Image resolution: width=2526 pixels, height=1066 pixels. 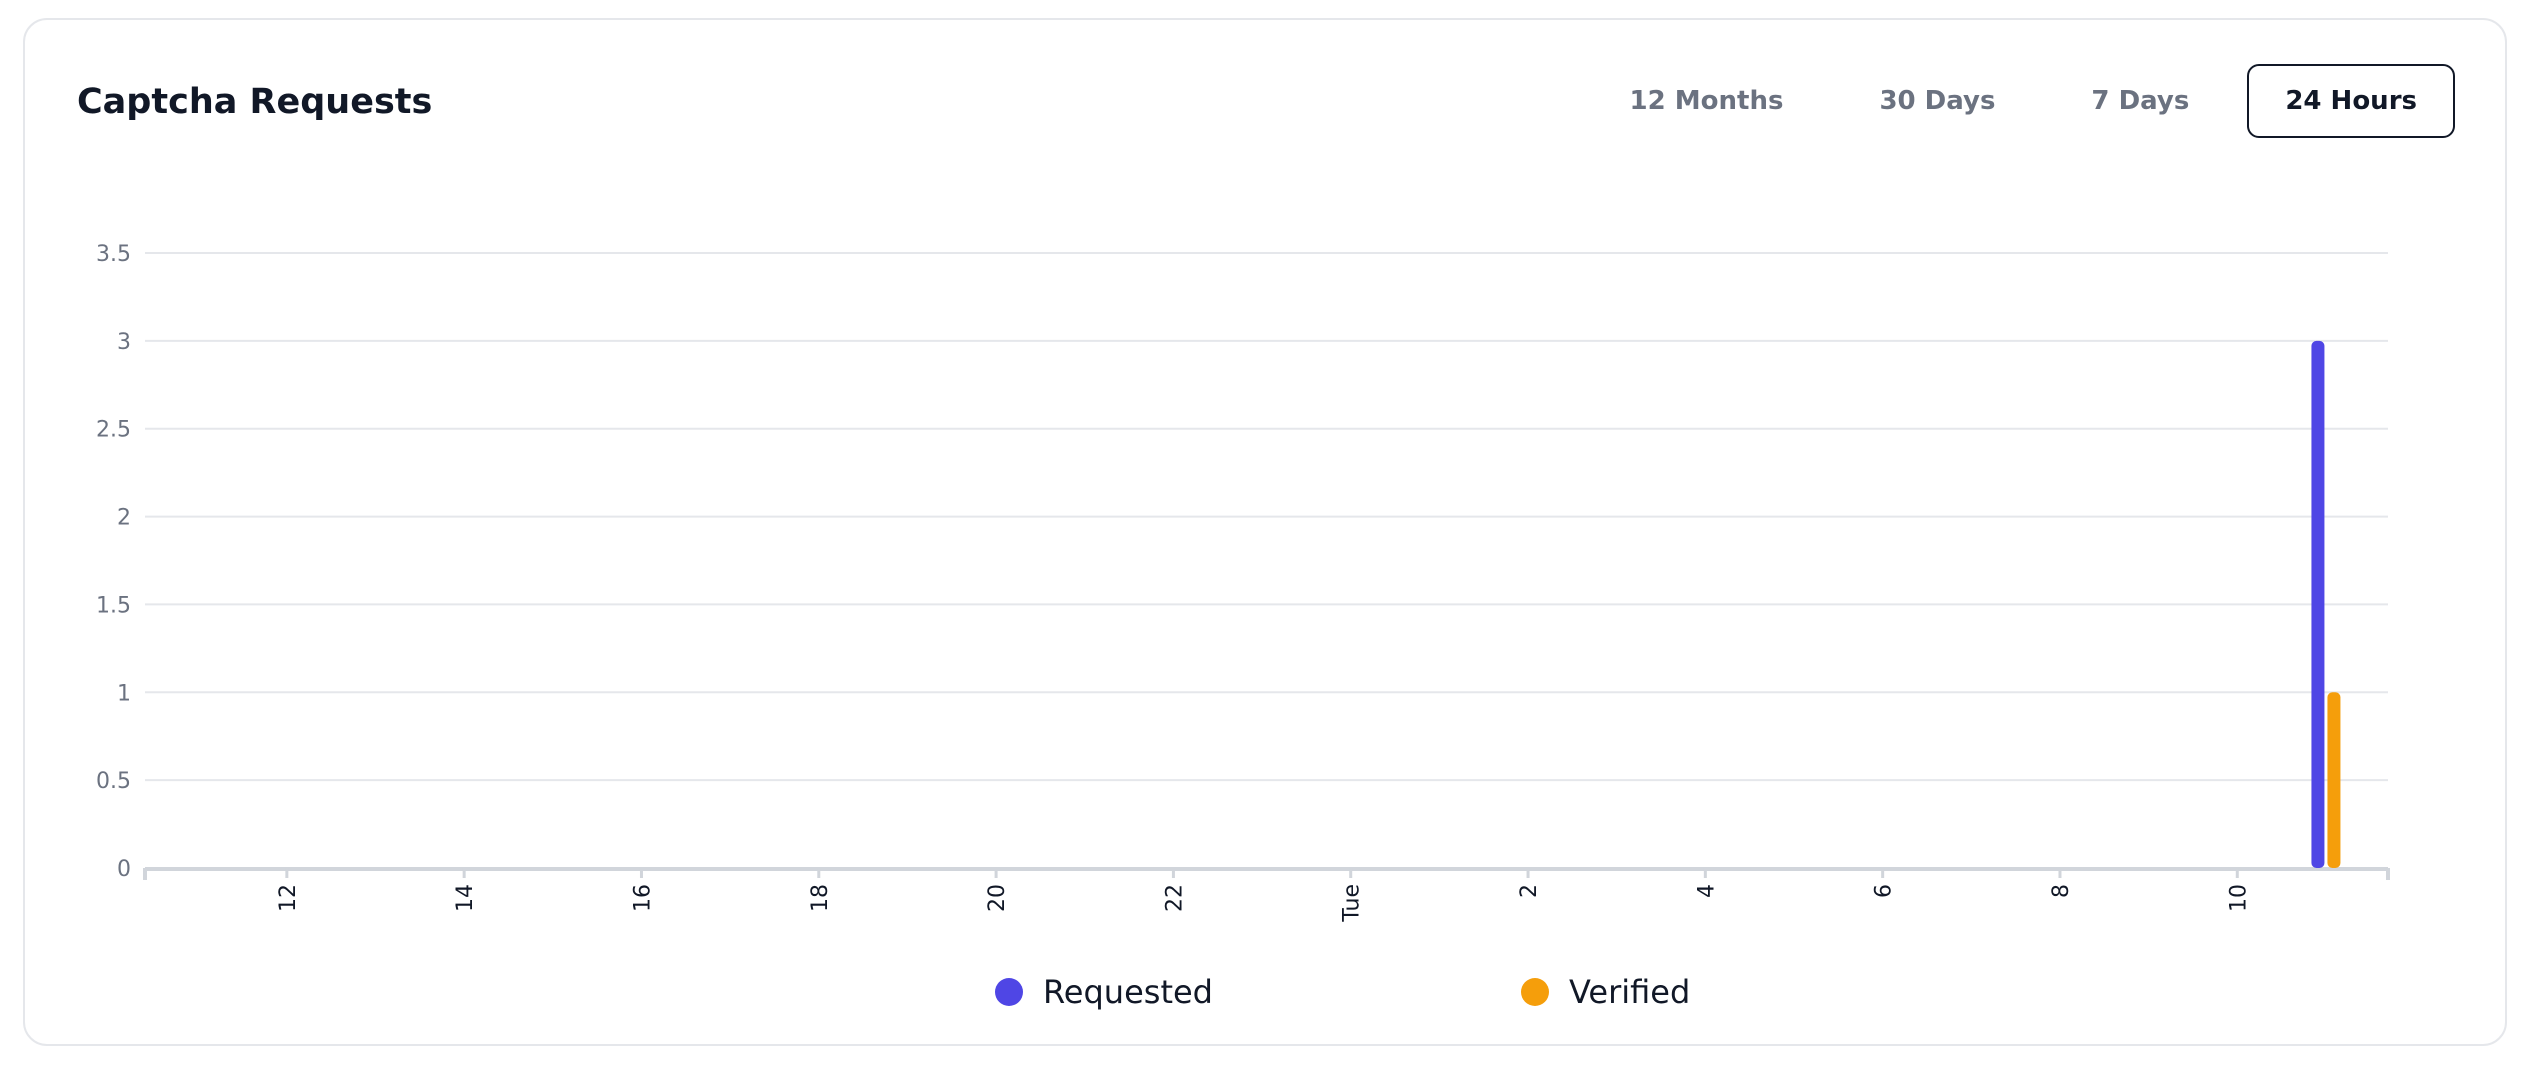 What do you see at coordinates (113, 562) in the screenshot?
I see `y-axis-ticks: 0 0.5 1 1.5 2 2.5 3 3.5` at bounding box center [113, 562].